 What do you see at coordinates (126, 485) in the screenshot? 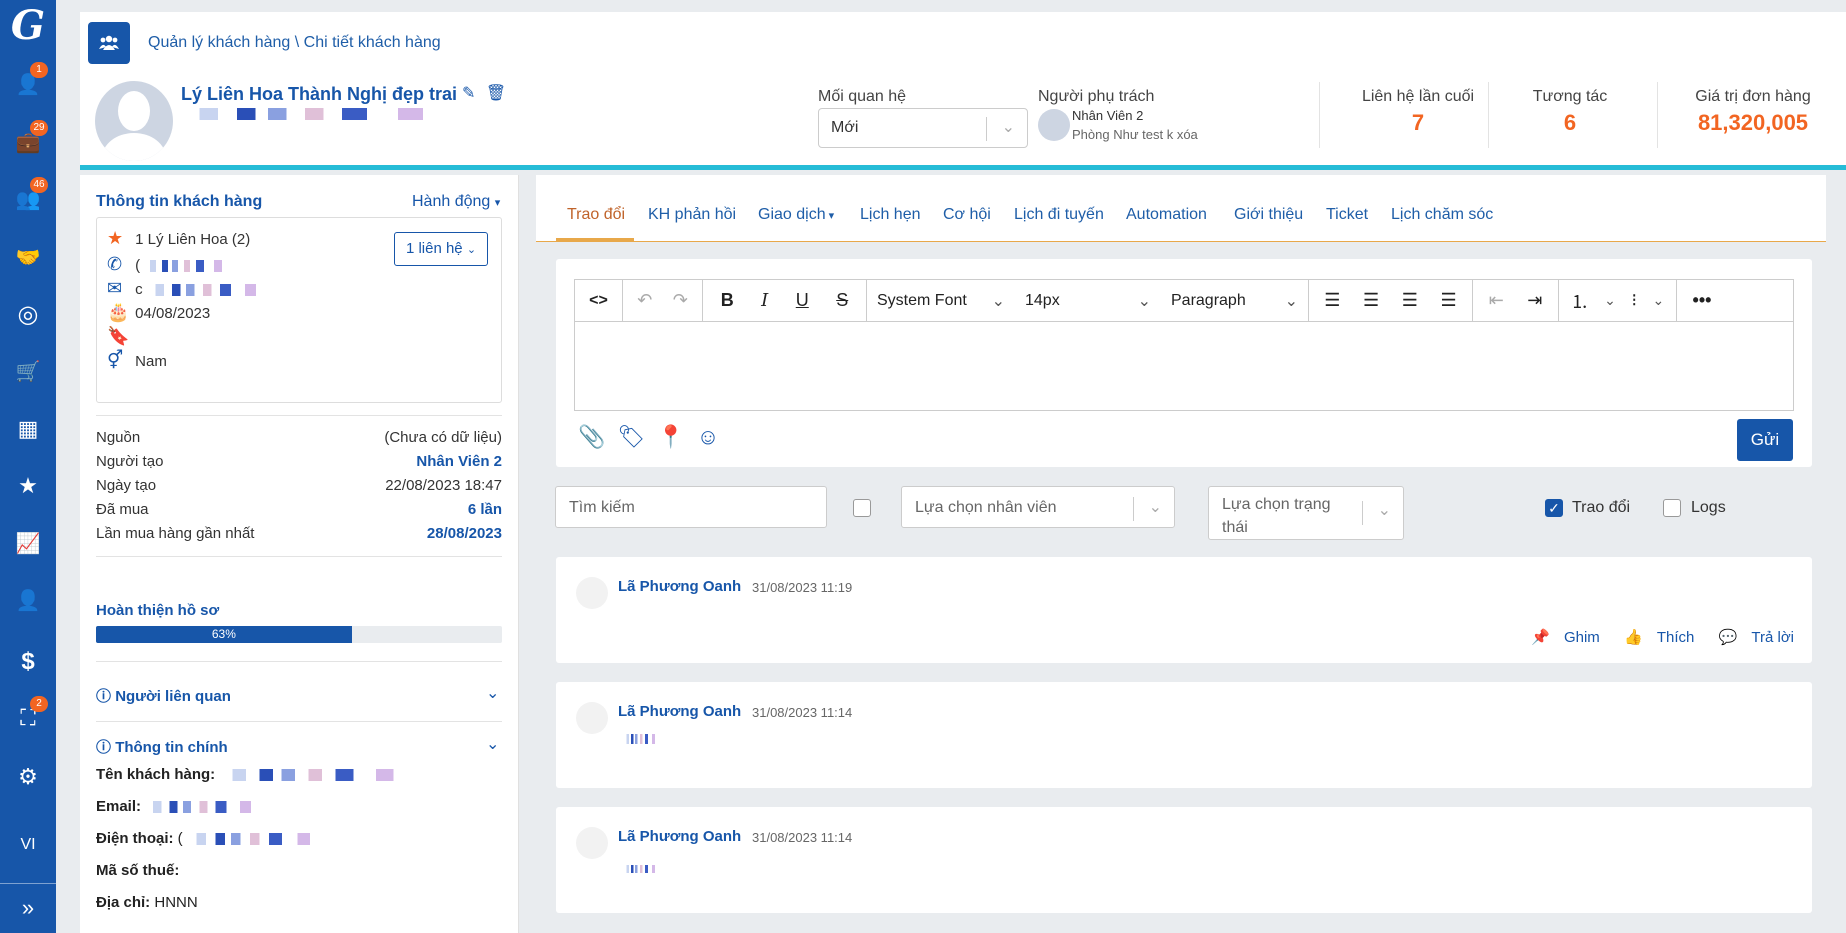
I see `field-key: Ngày tạo` at bounding box center [126, 485].